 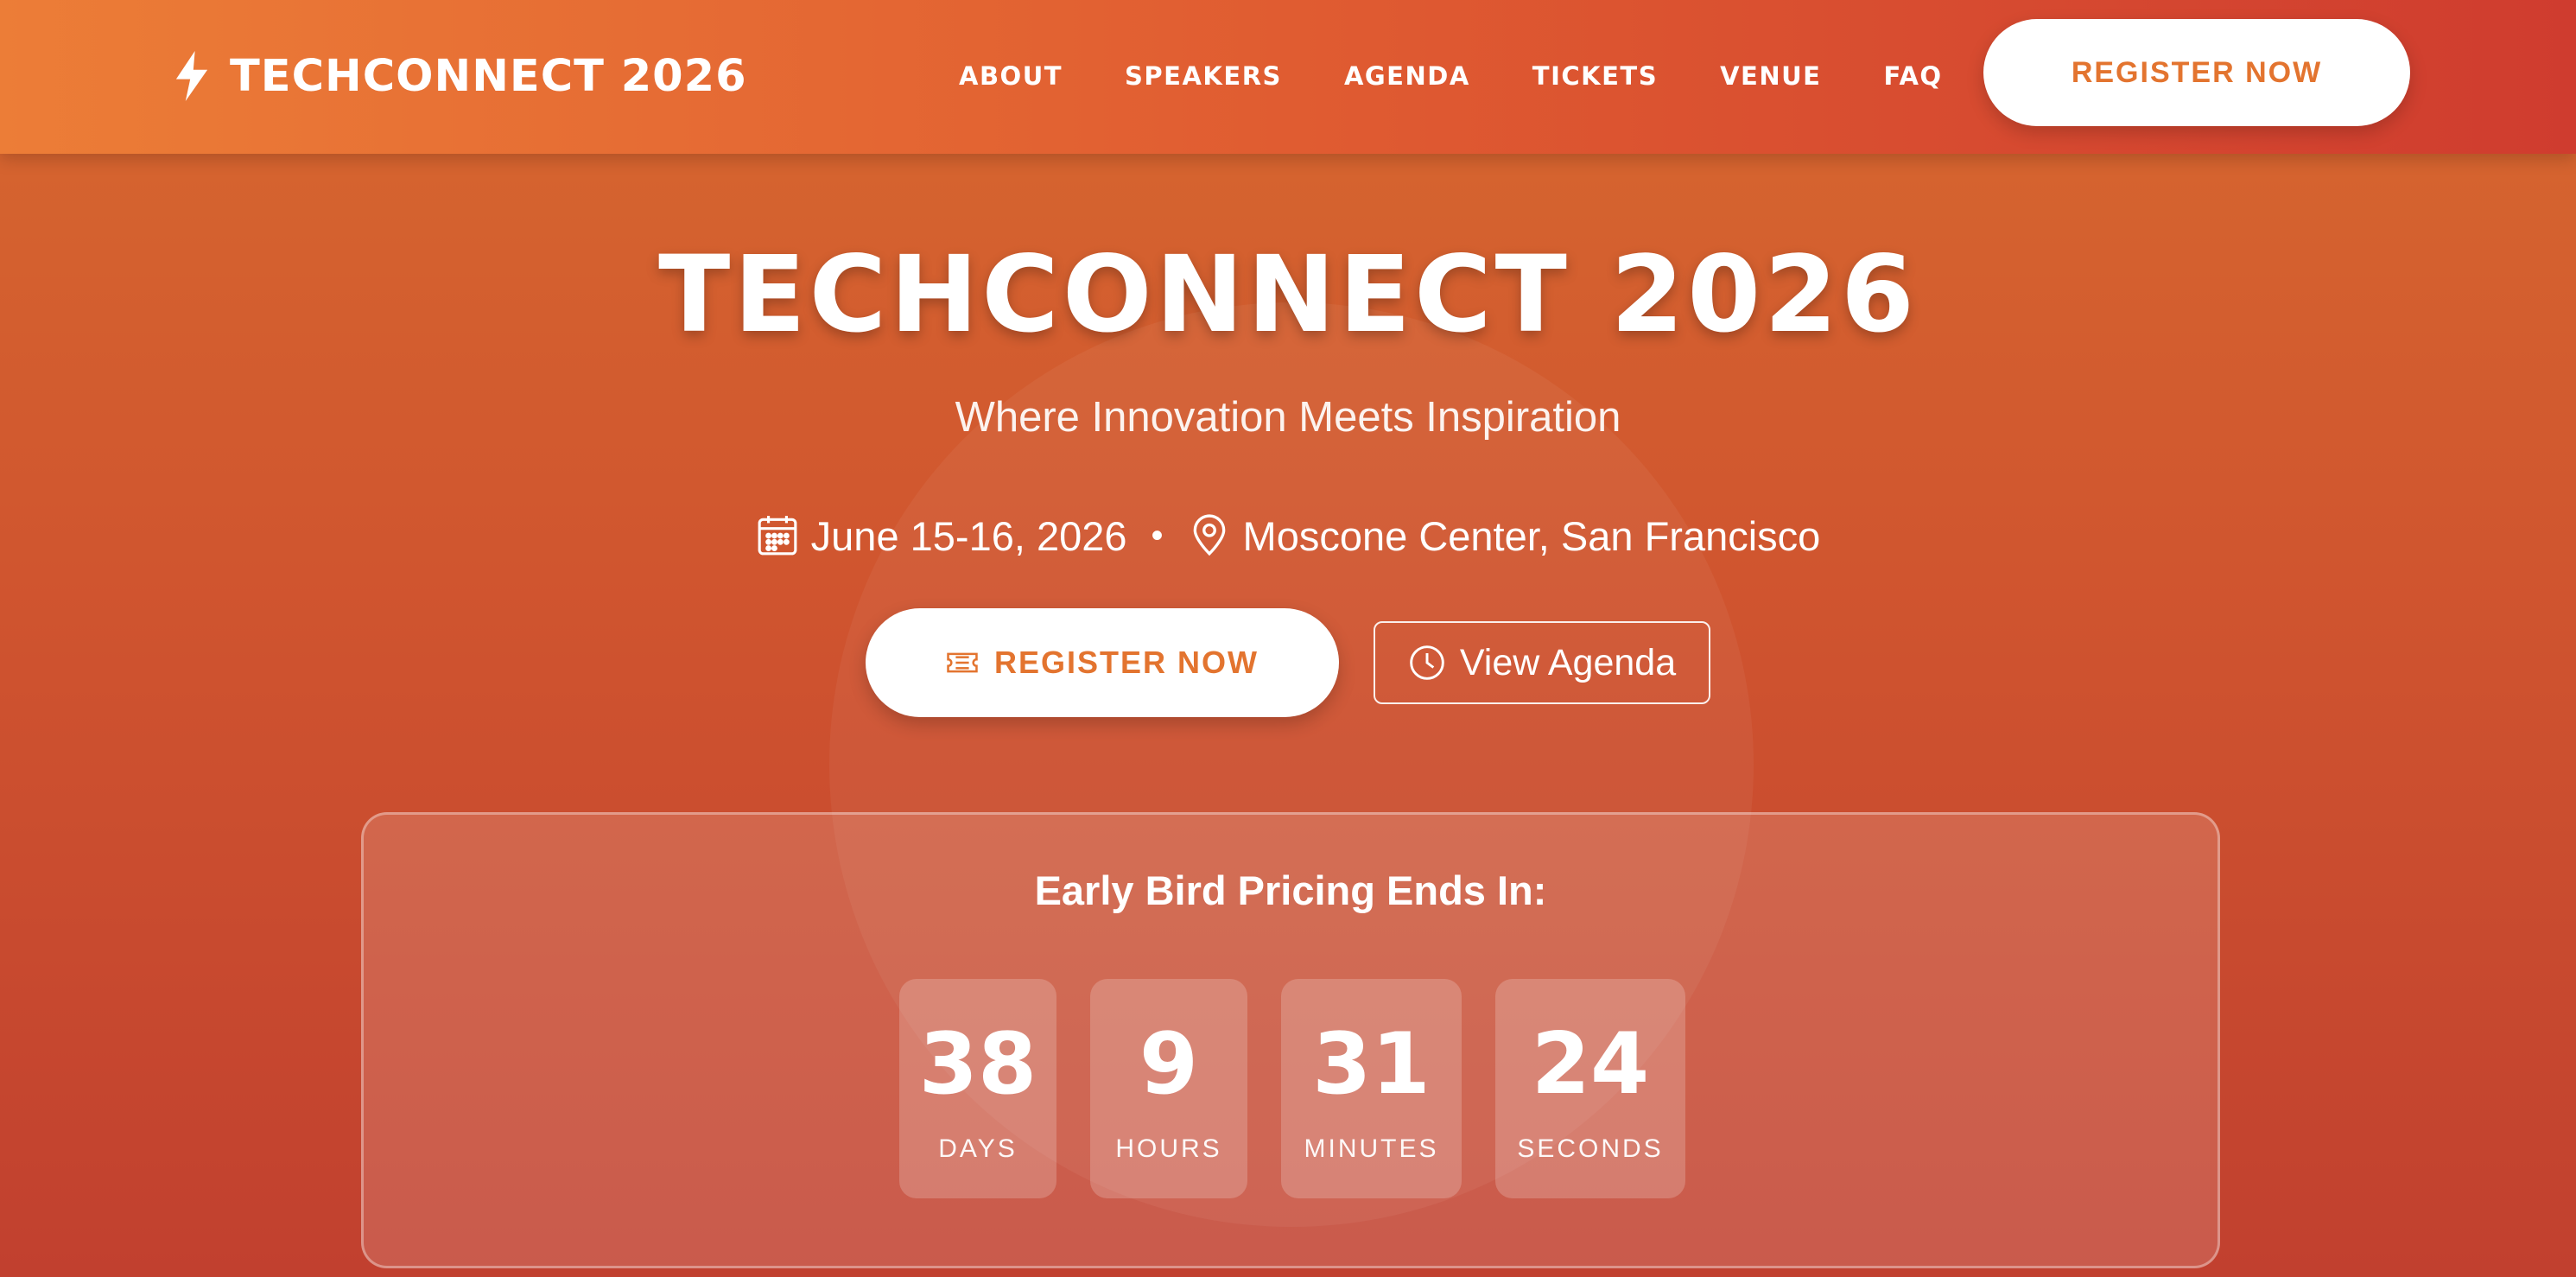 I want to click on hero-tagline: Where Innovation Meets Inspiration, so click(x=1288, y=417).